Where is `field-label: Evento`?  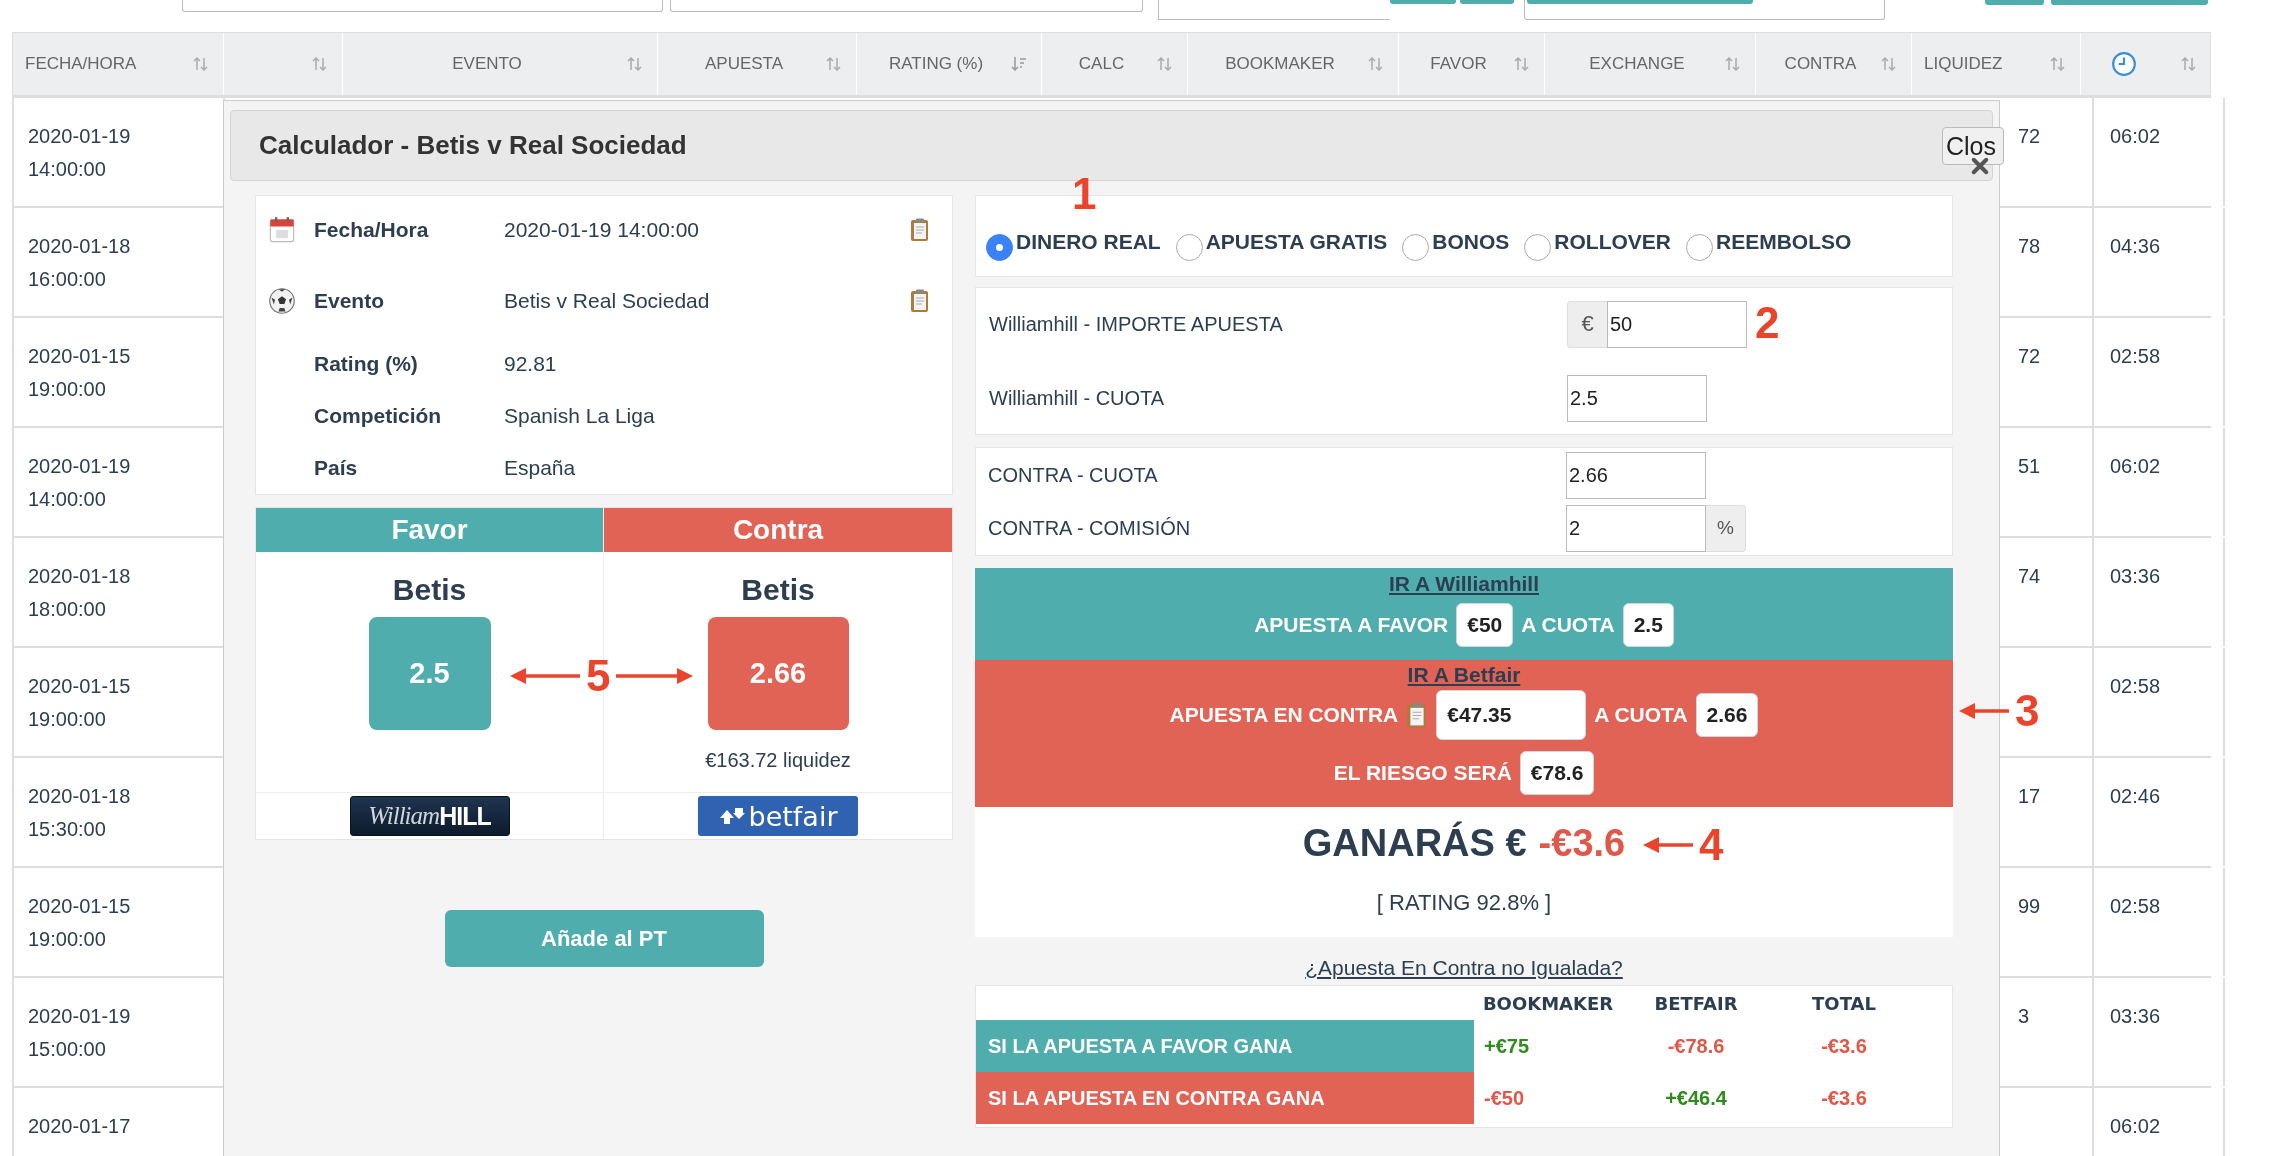 field-label: Evento is located at coordinates (349, 301).